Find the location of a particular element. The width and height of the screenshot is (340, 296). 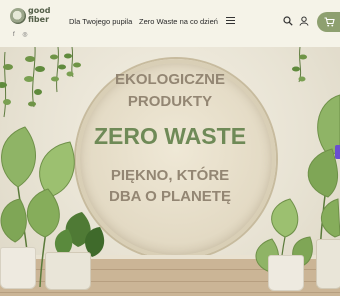

social-links: f ◎ is located at coordinates (23, 34).